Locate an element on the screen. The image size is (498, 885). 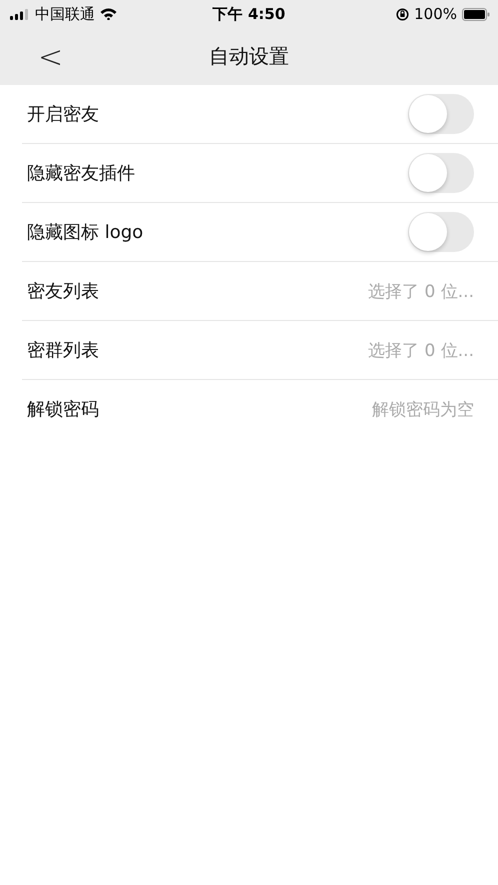
carrier-name: 中国联通 is located at coordinates (65, 14).